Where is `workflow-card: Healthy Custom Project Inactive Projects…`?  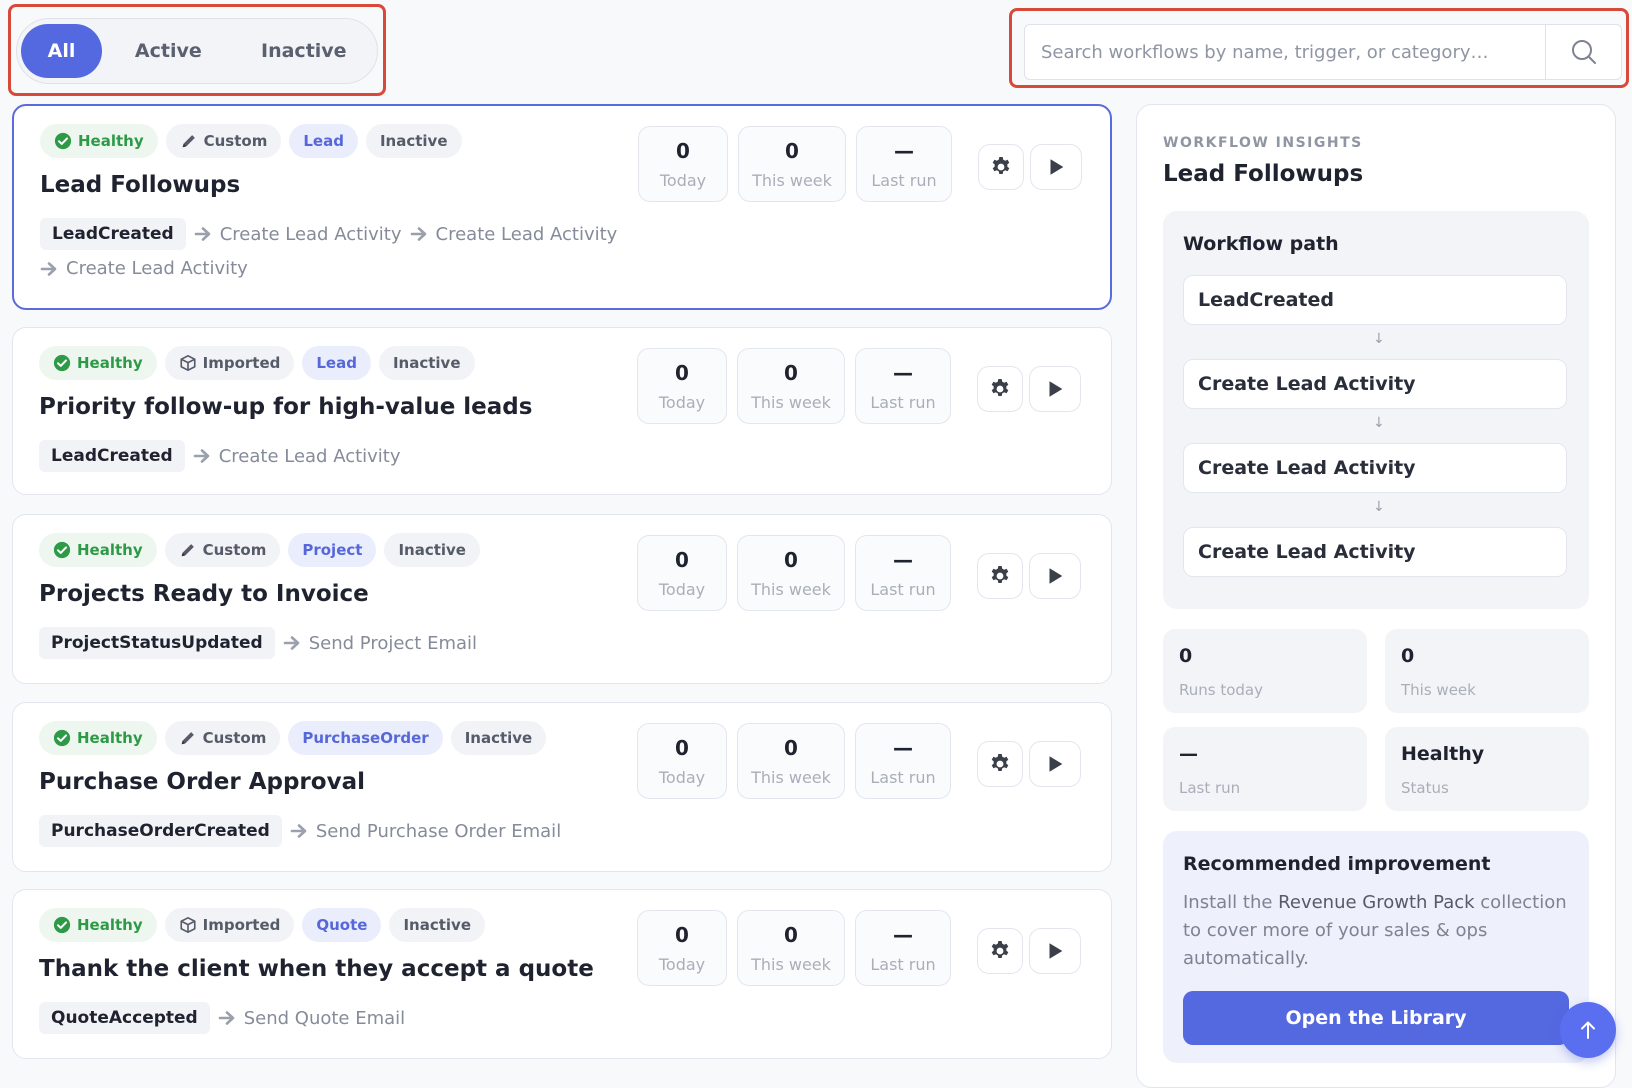
workflow-card: Healthy Custom Project Inactive Projects… is located at coordinates (562, 599).